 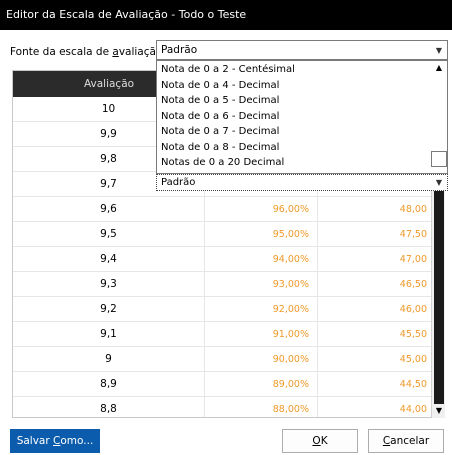 What do you see at coordinates (220, 148) in the screenshot?
I see `dropdown-item: Nota de 0 a 8 - Decimal` at bounding box center [220, 148].